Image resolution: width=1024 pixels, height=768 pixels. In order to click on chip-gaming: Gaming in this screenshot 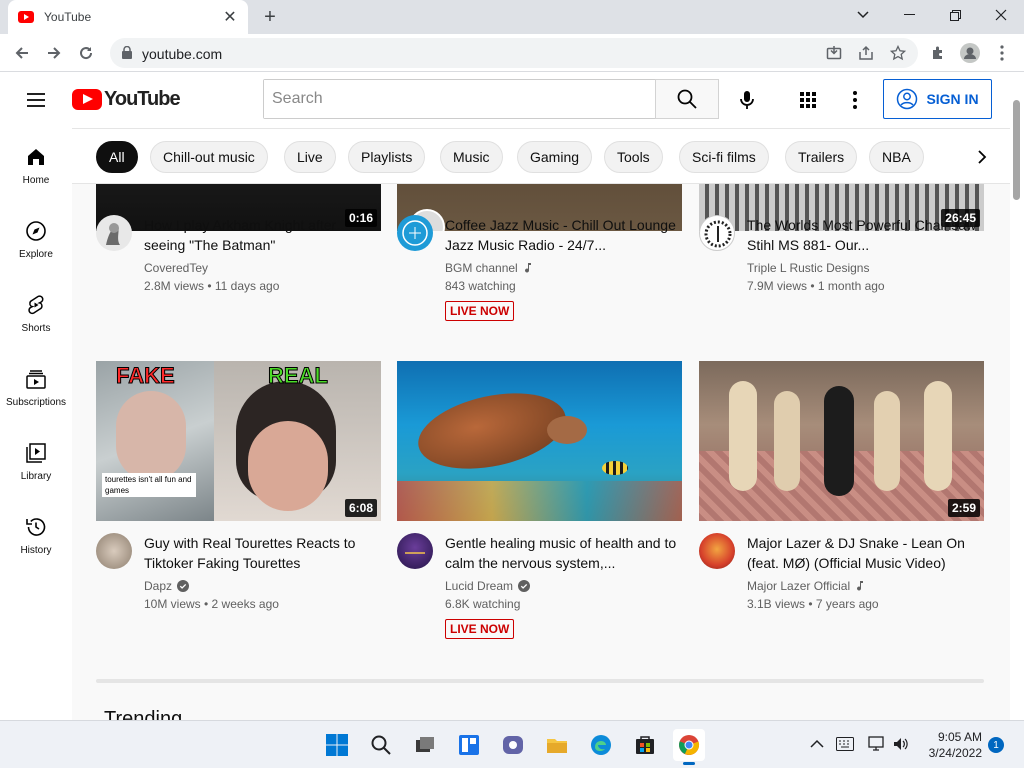, I will do `click(555, 157)`.